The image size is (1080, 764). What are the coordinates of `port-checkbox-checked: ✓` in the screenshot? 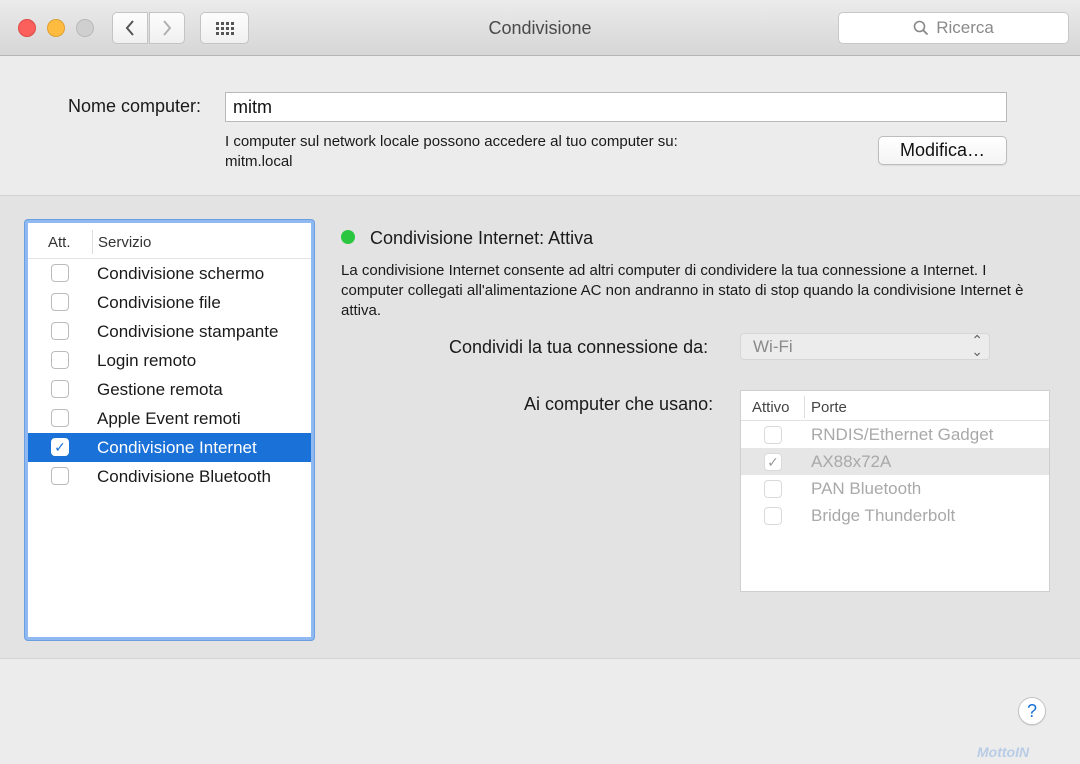 It's located at (773, 462).